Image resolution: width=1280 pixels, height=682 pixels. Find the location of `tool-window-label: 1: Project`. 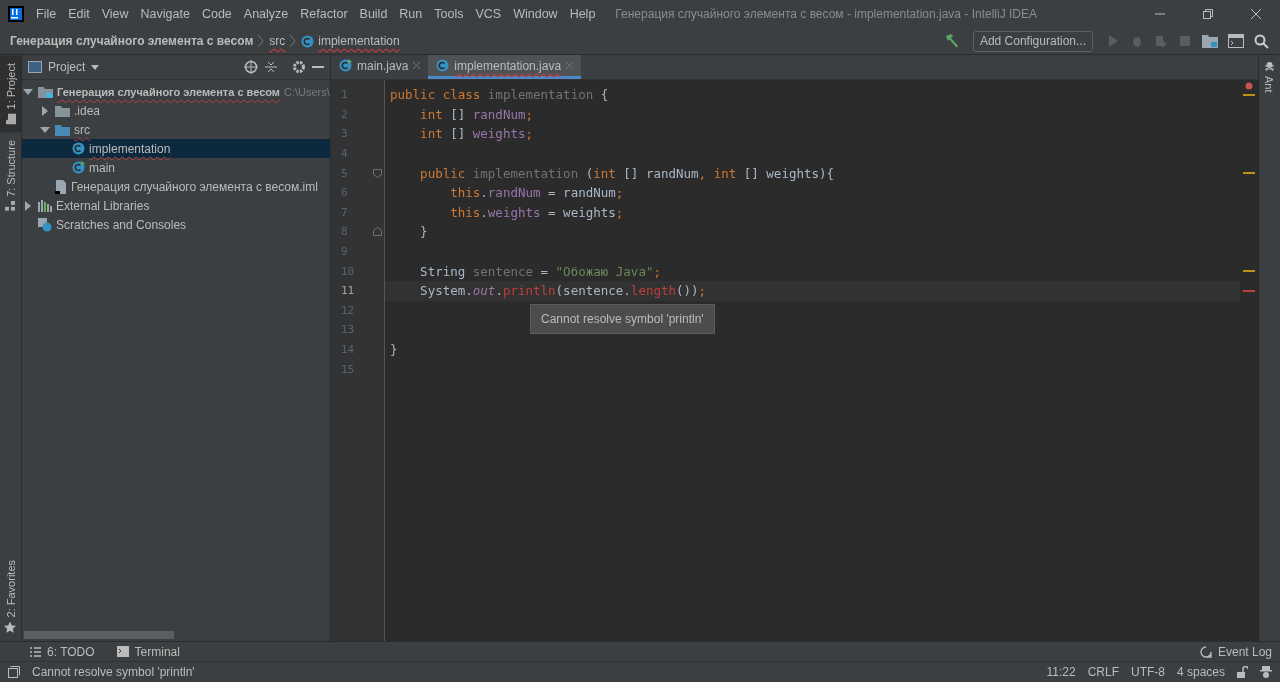

tool-window-label: 1: Project is located at coordinates (10, 86).